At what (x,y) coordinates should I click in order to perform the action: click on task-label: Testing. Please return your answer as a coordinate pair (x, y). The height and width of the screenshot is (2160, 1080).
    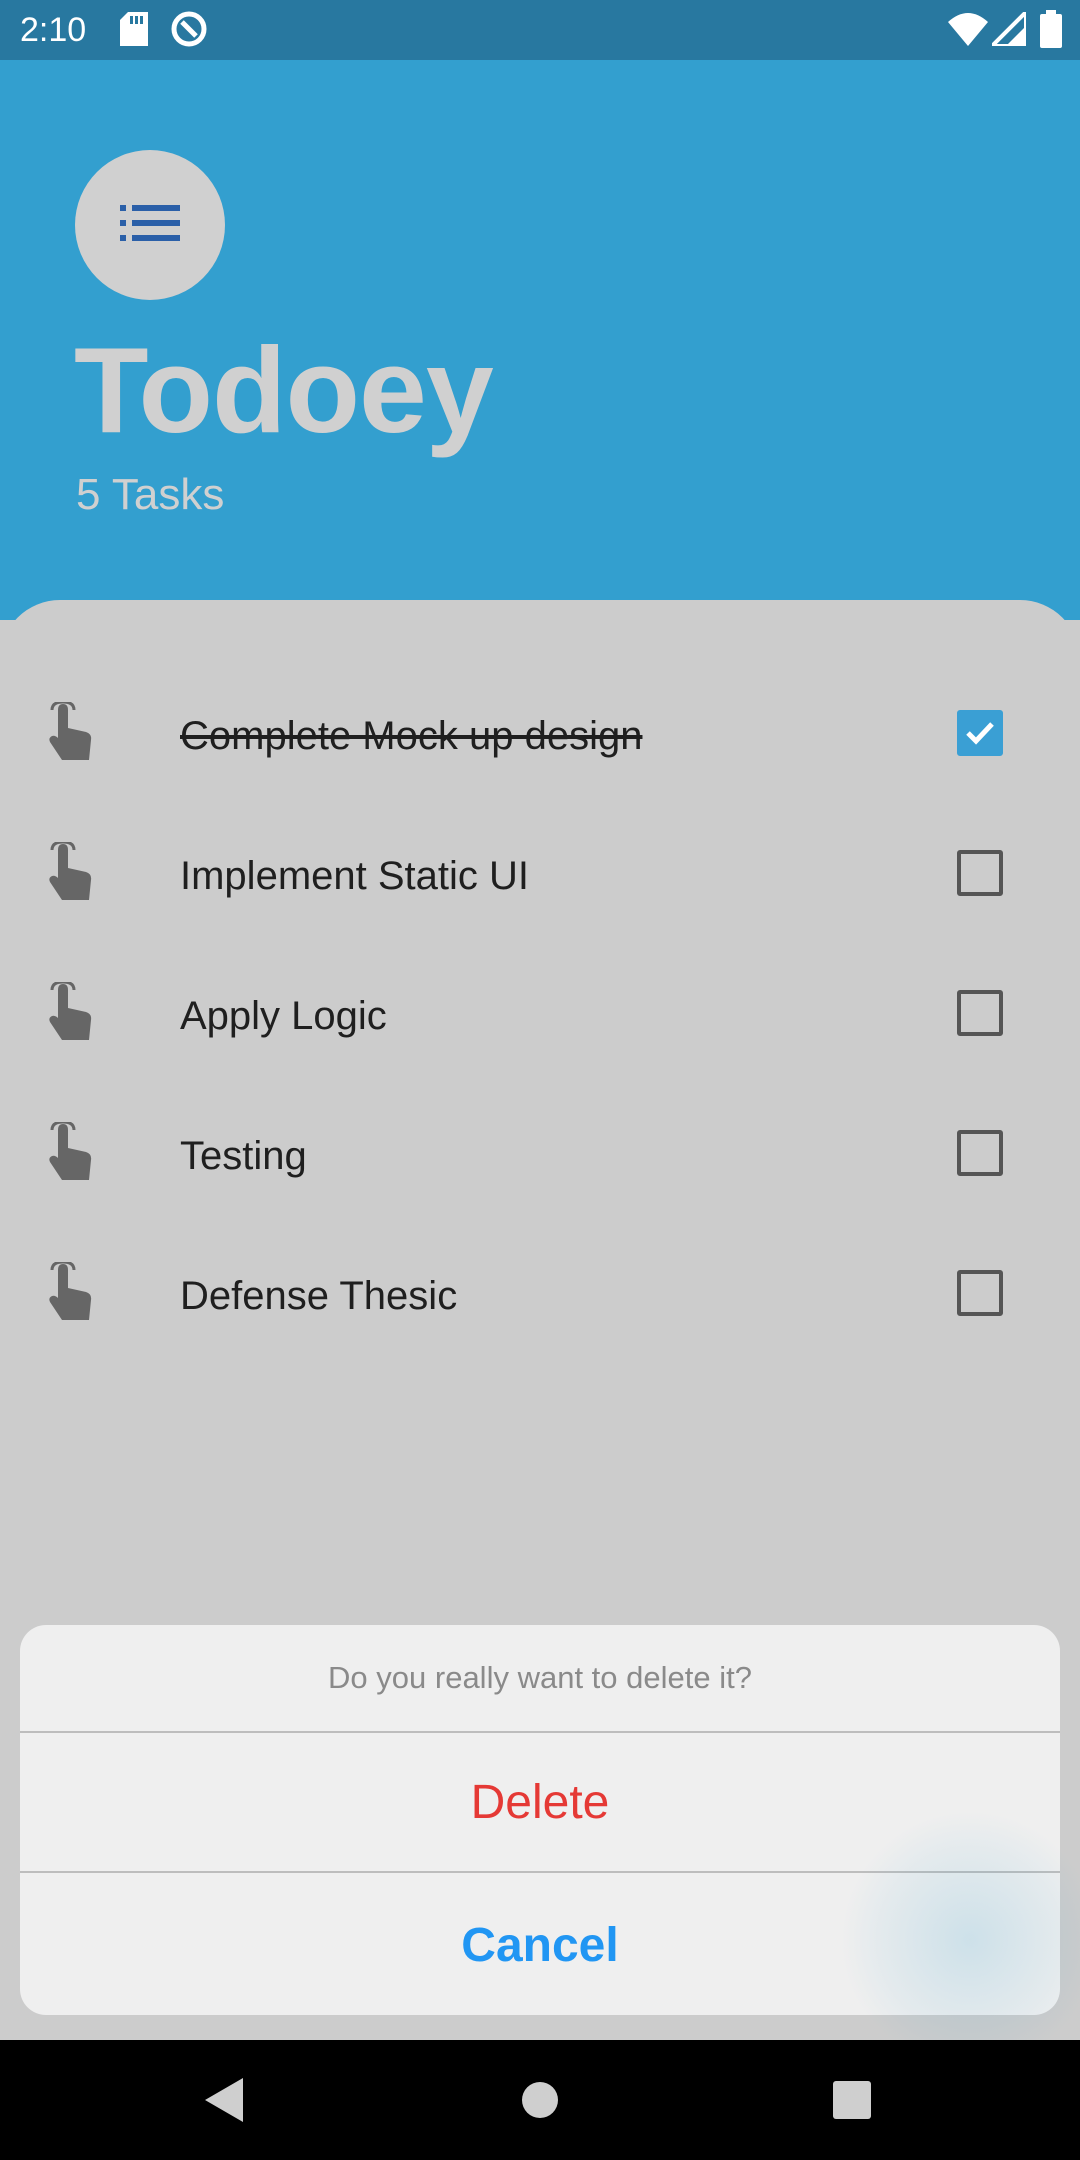
    Looking at the image, I should click on (243, 1156).